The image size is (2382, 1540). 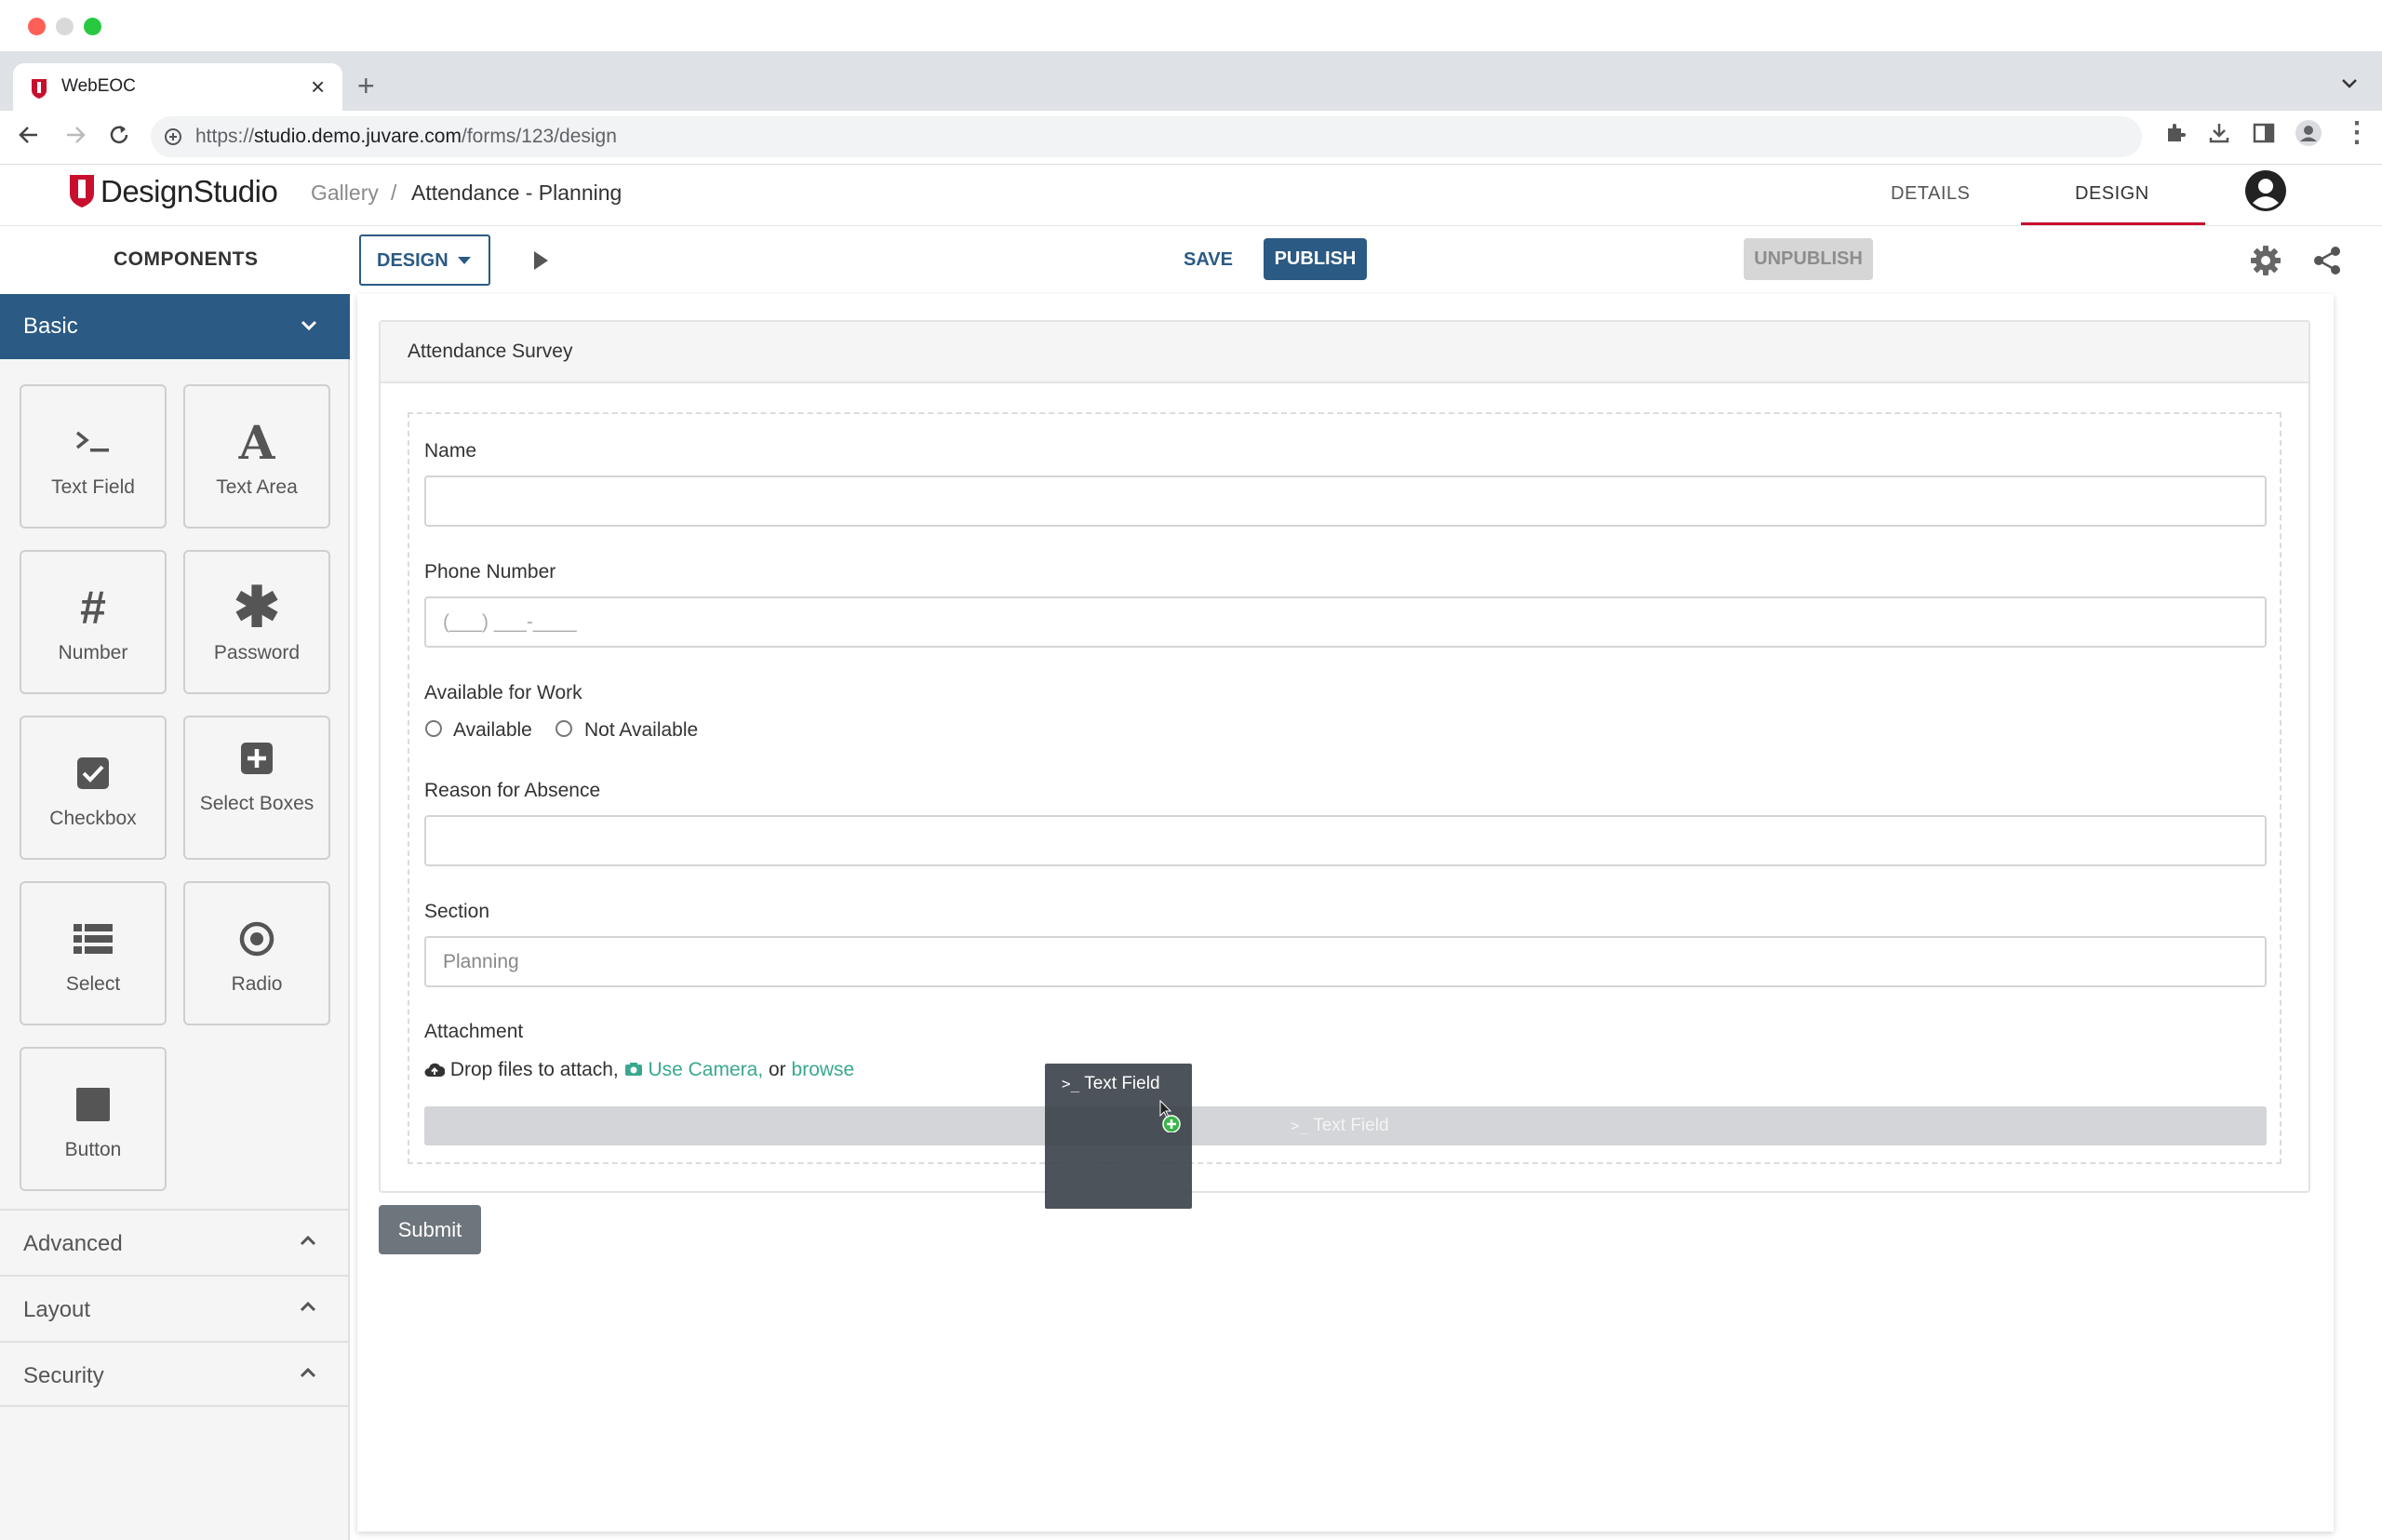 I want to click on phone-label: Phone Number, so click(x=490, y=572).